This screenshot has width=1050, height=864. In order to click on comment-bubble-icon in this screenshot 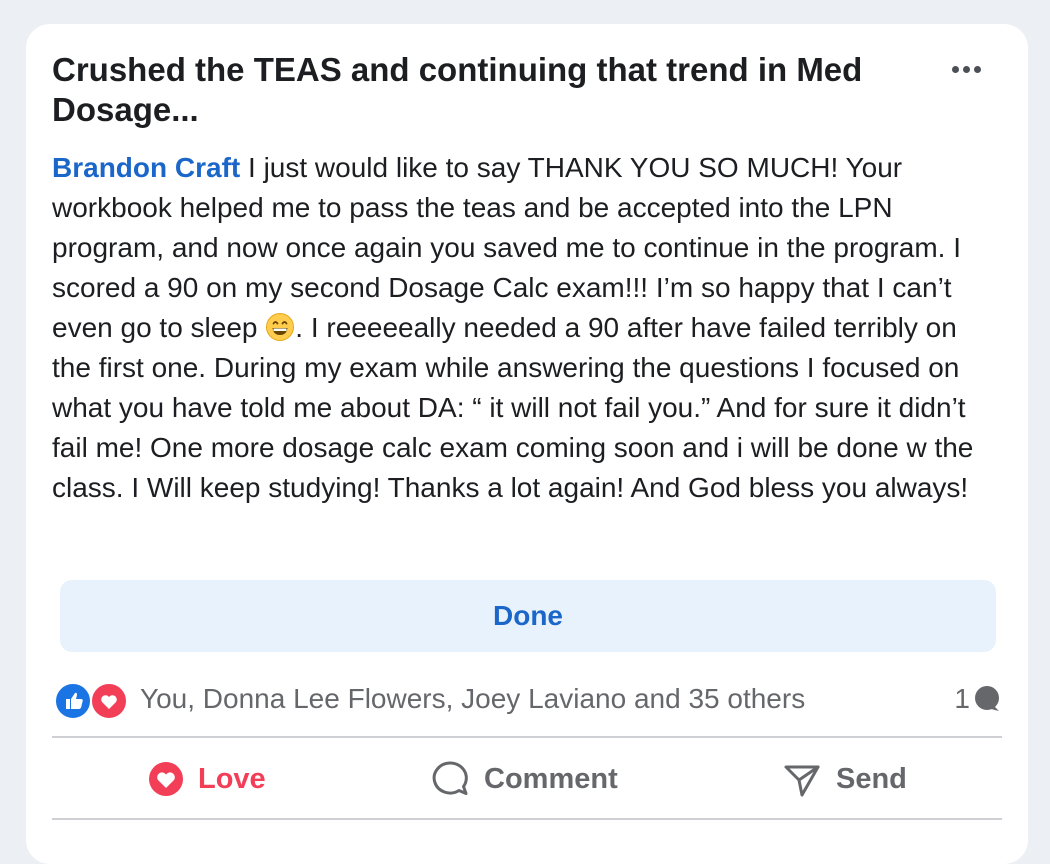, I will do `click(987, 698)`.